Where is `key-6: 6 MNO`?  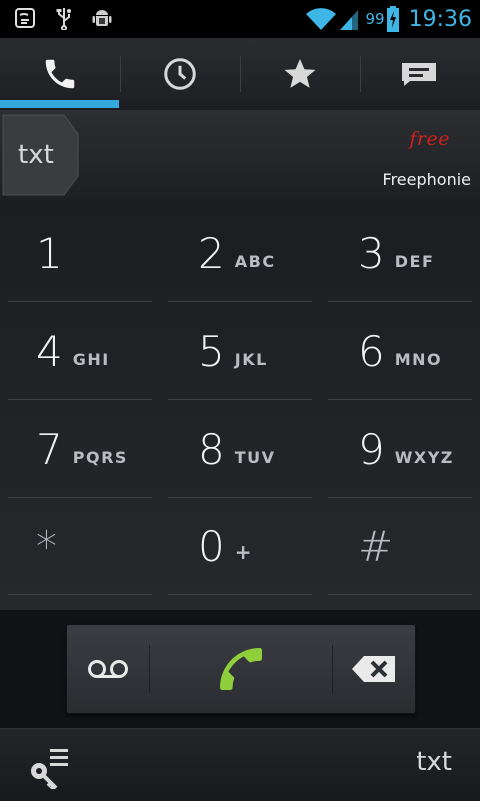 key-6: 6 MNO is located at coordinates (400, 351).